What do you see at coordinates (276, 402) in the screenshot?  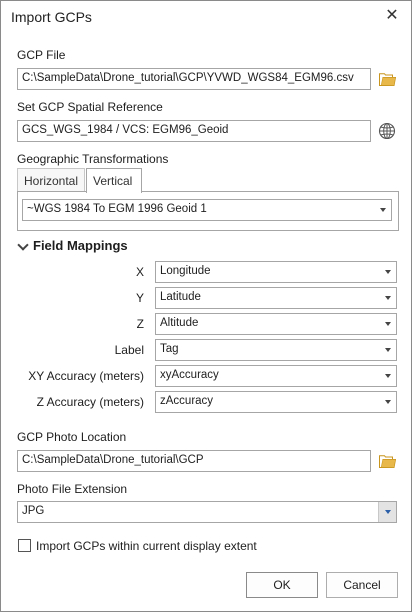 I see `field-z-accuracy-select: zAccuracy` at bounding box center [276, 402].